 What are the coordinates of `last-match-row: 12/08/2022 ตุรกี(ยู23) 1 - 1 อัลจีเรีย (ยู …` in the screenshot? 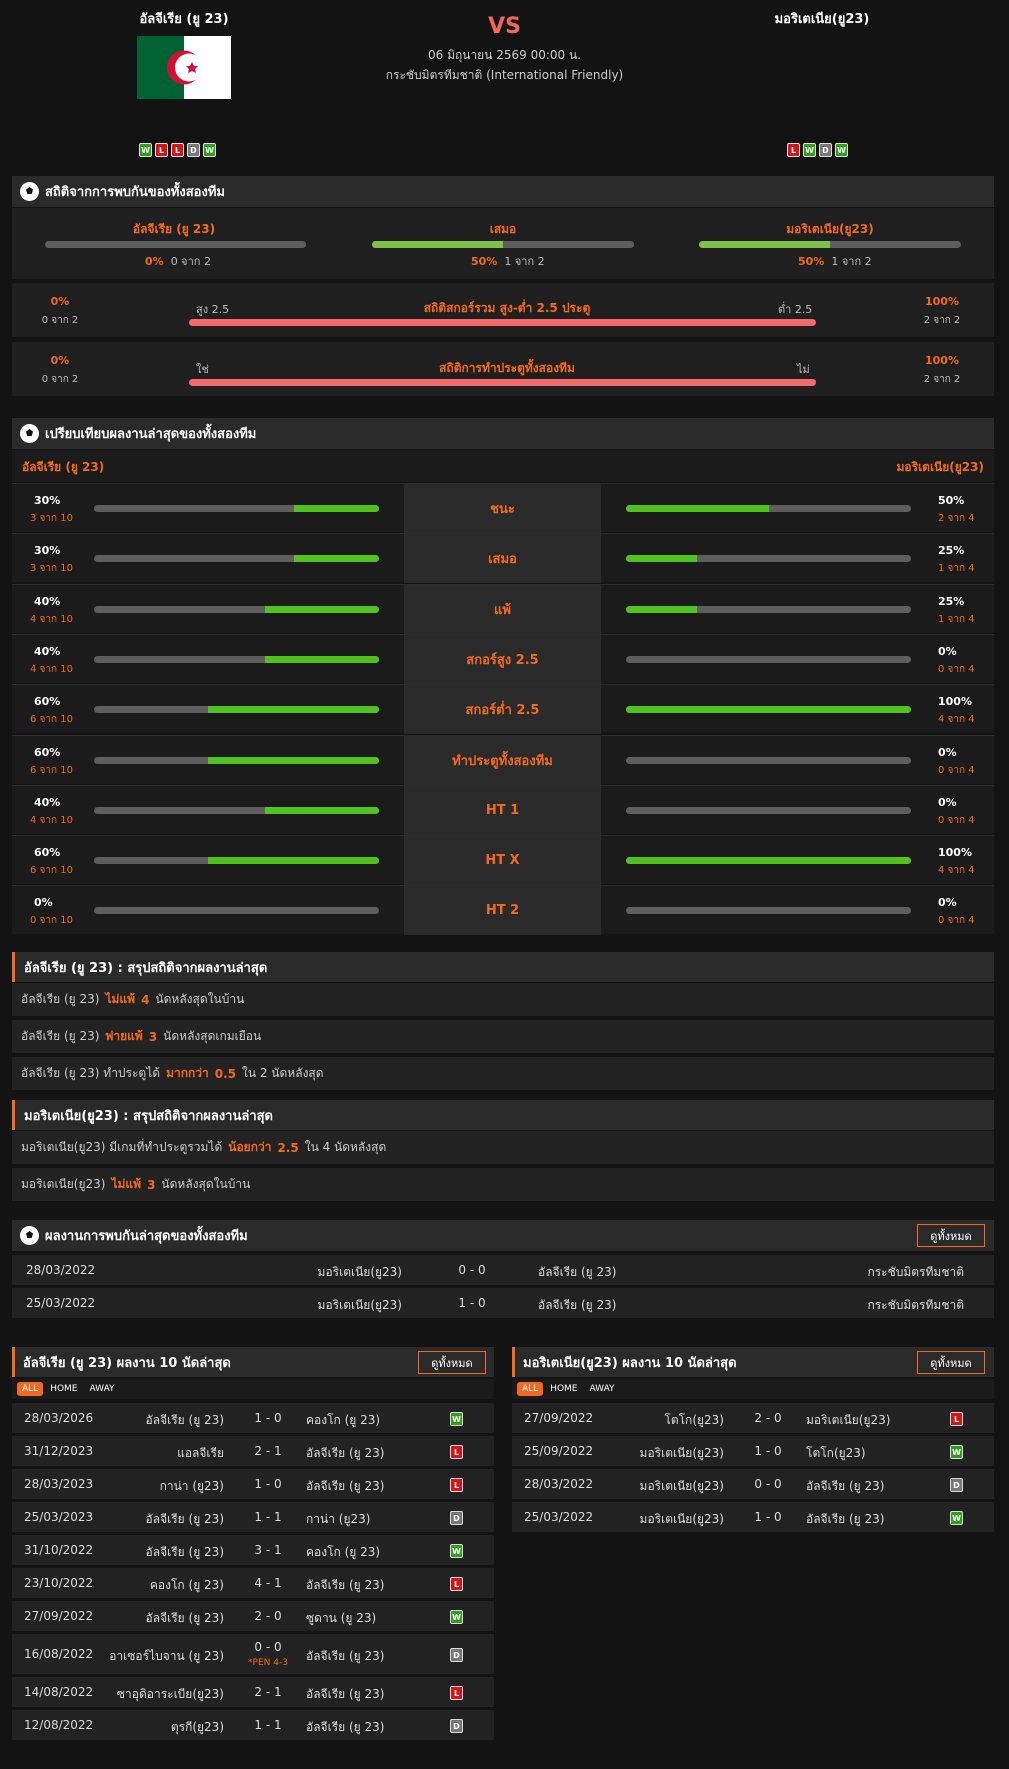 It's located at (253, 1725).